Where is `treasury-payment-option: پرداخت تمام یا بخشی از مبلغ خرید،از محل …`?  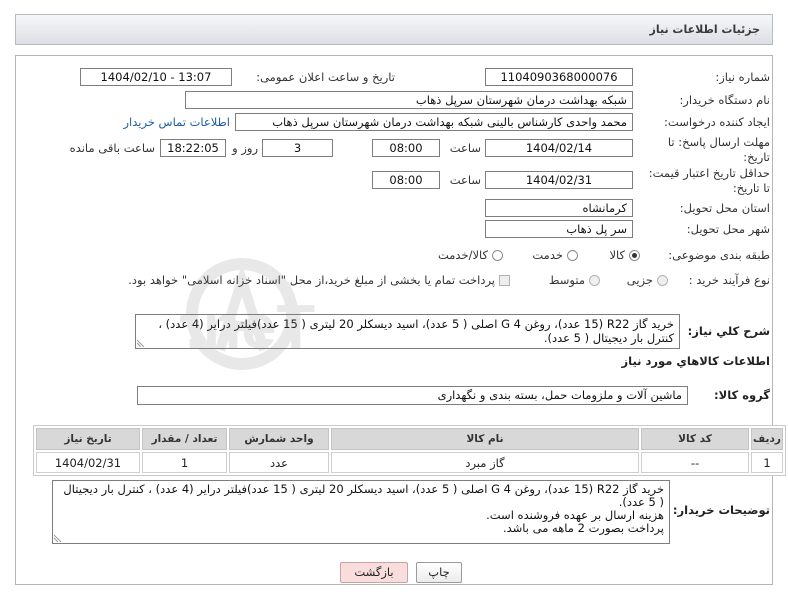 treasury-payment-option: پرداخت تمام یا بخشی از مبلغ خرید،از محل … is located at coordinates (319, 280).